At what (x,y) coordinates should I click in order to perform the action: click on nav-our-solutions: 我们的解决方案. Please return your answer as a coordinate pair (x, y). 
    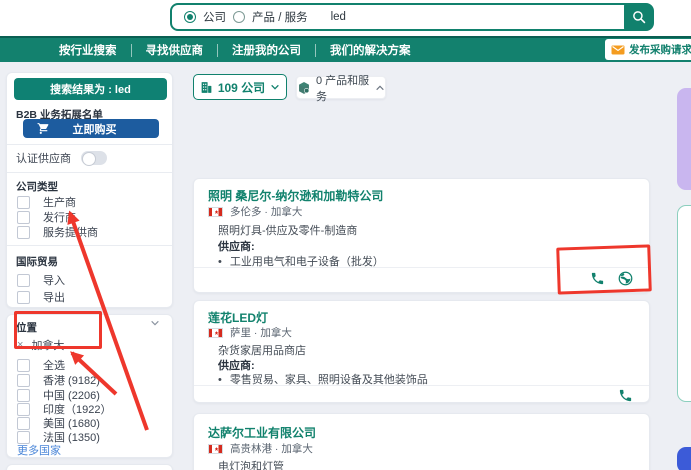
    Looking at the image, I should click on (370, 50).